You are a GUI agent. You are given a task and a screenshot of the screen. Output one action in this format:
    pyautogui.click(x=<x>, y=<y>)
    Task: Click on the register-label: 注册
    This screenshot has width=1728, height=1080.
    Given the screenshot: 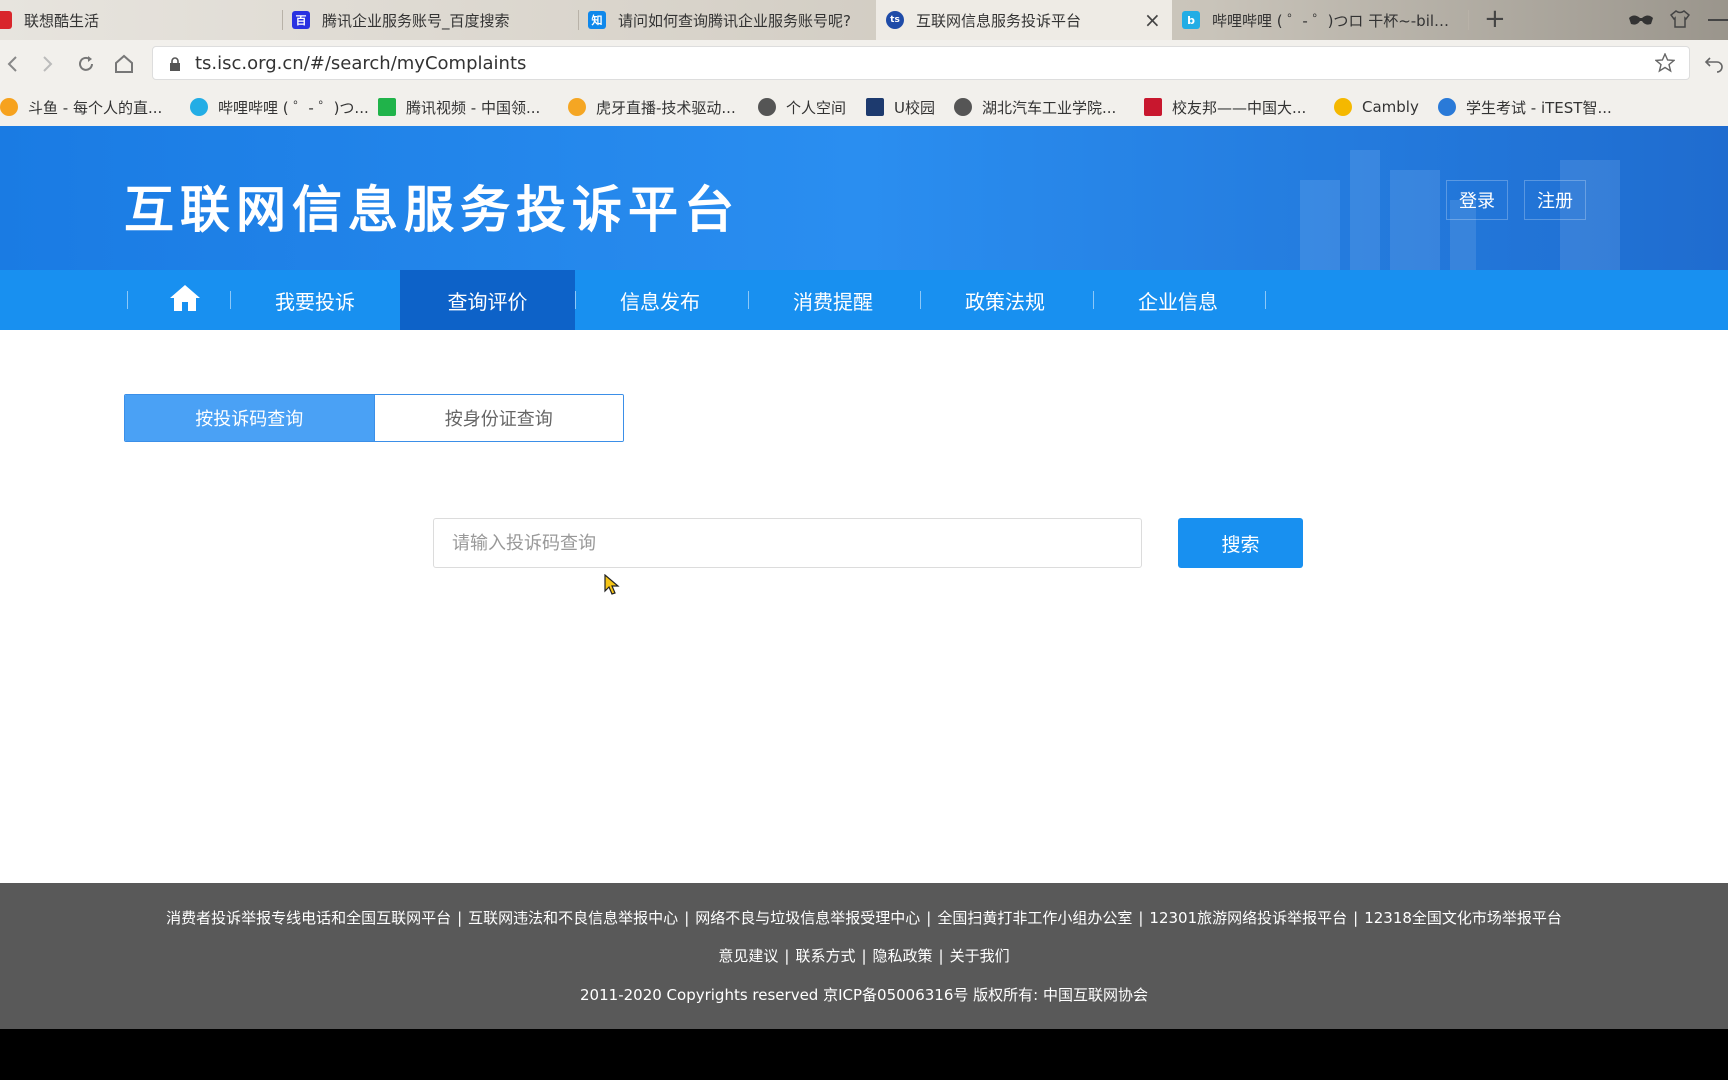 What is the action you would take?
    pyautogui.click(x=1555, y=201)
    